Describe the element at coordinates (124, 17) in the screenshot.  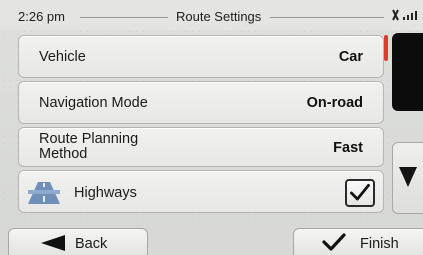
I see `title-divider-left` at that location.